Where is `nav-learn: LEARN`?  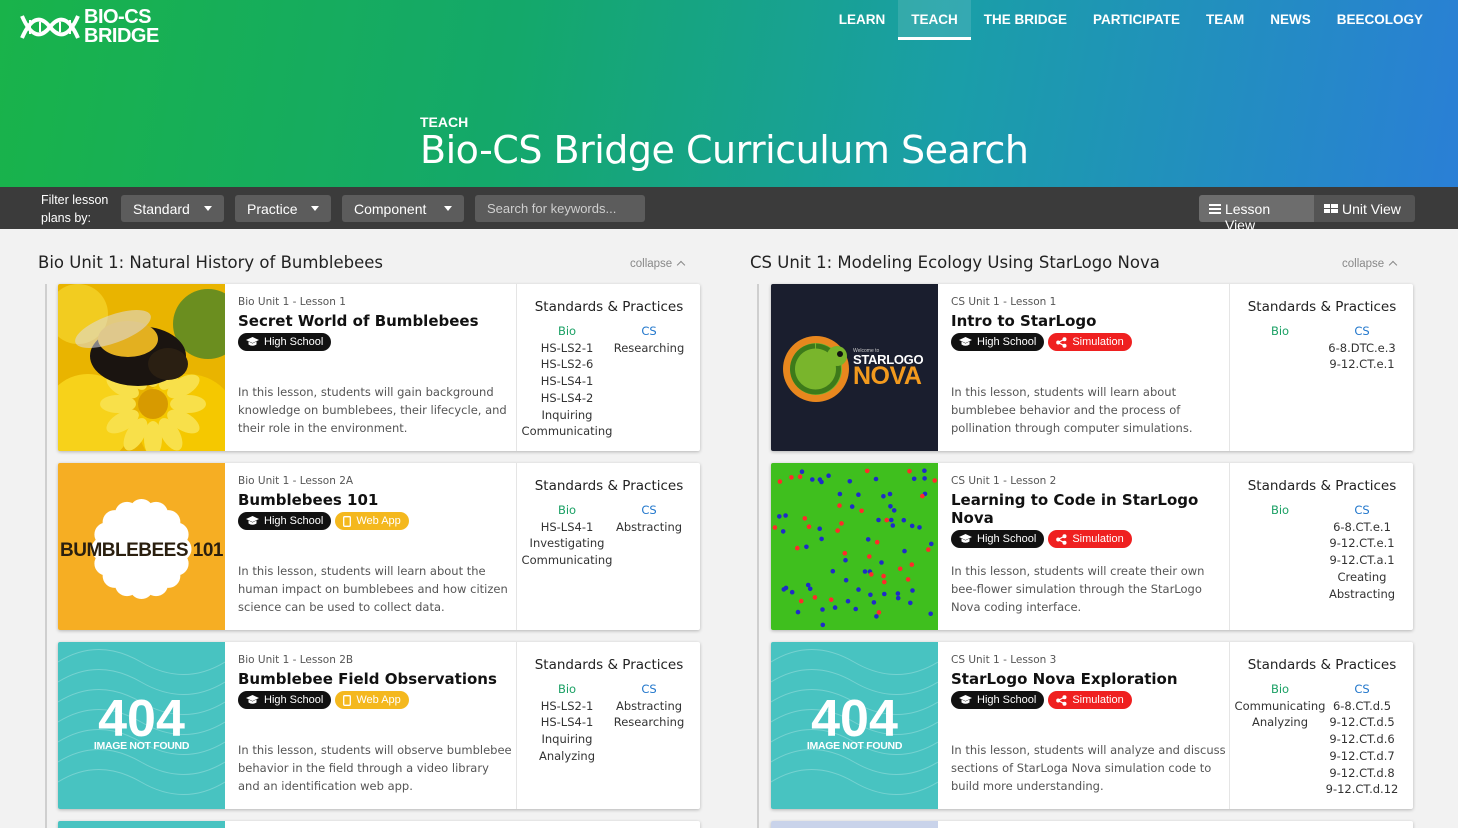
nav-learn: LEARN is located at coordinates (862, 20).